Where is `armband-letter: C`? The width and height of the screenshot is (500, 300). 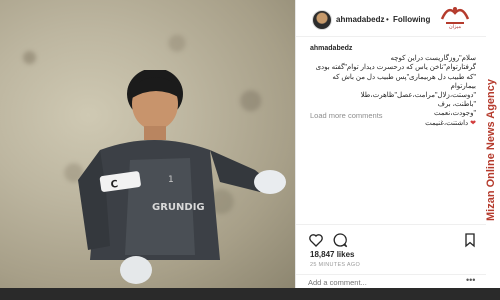
armband-letter: C is located at coordinates (114, 185).